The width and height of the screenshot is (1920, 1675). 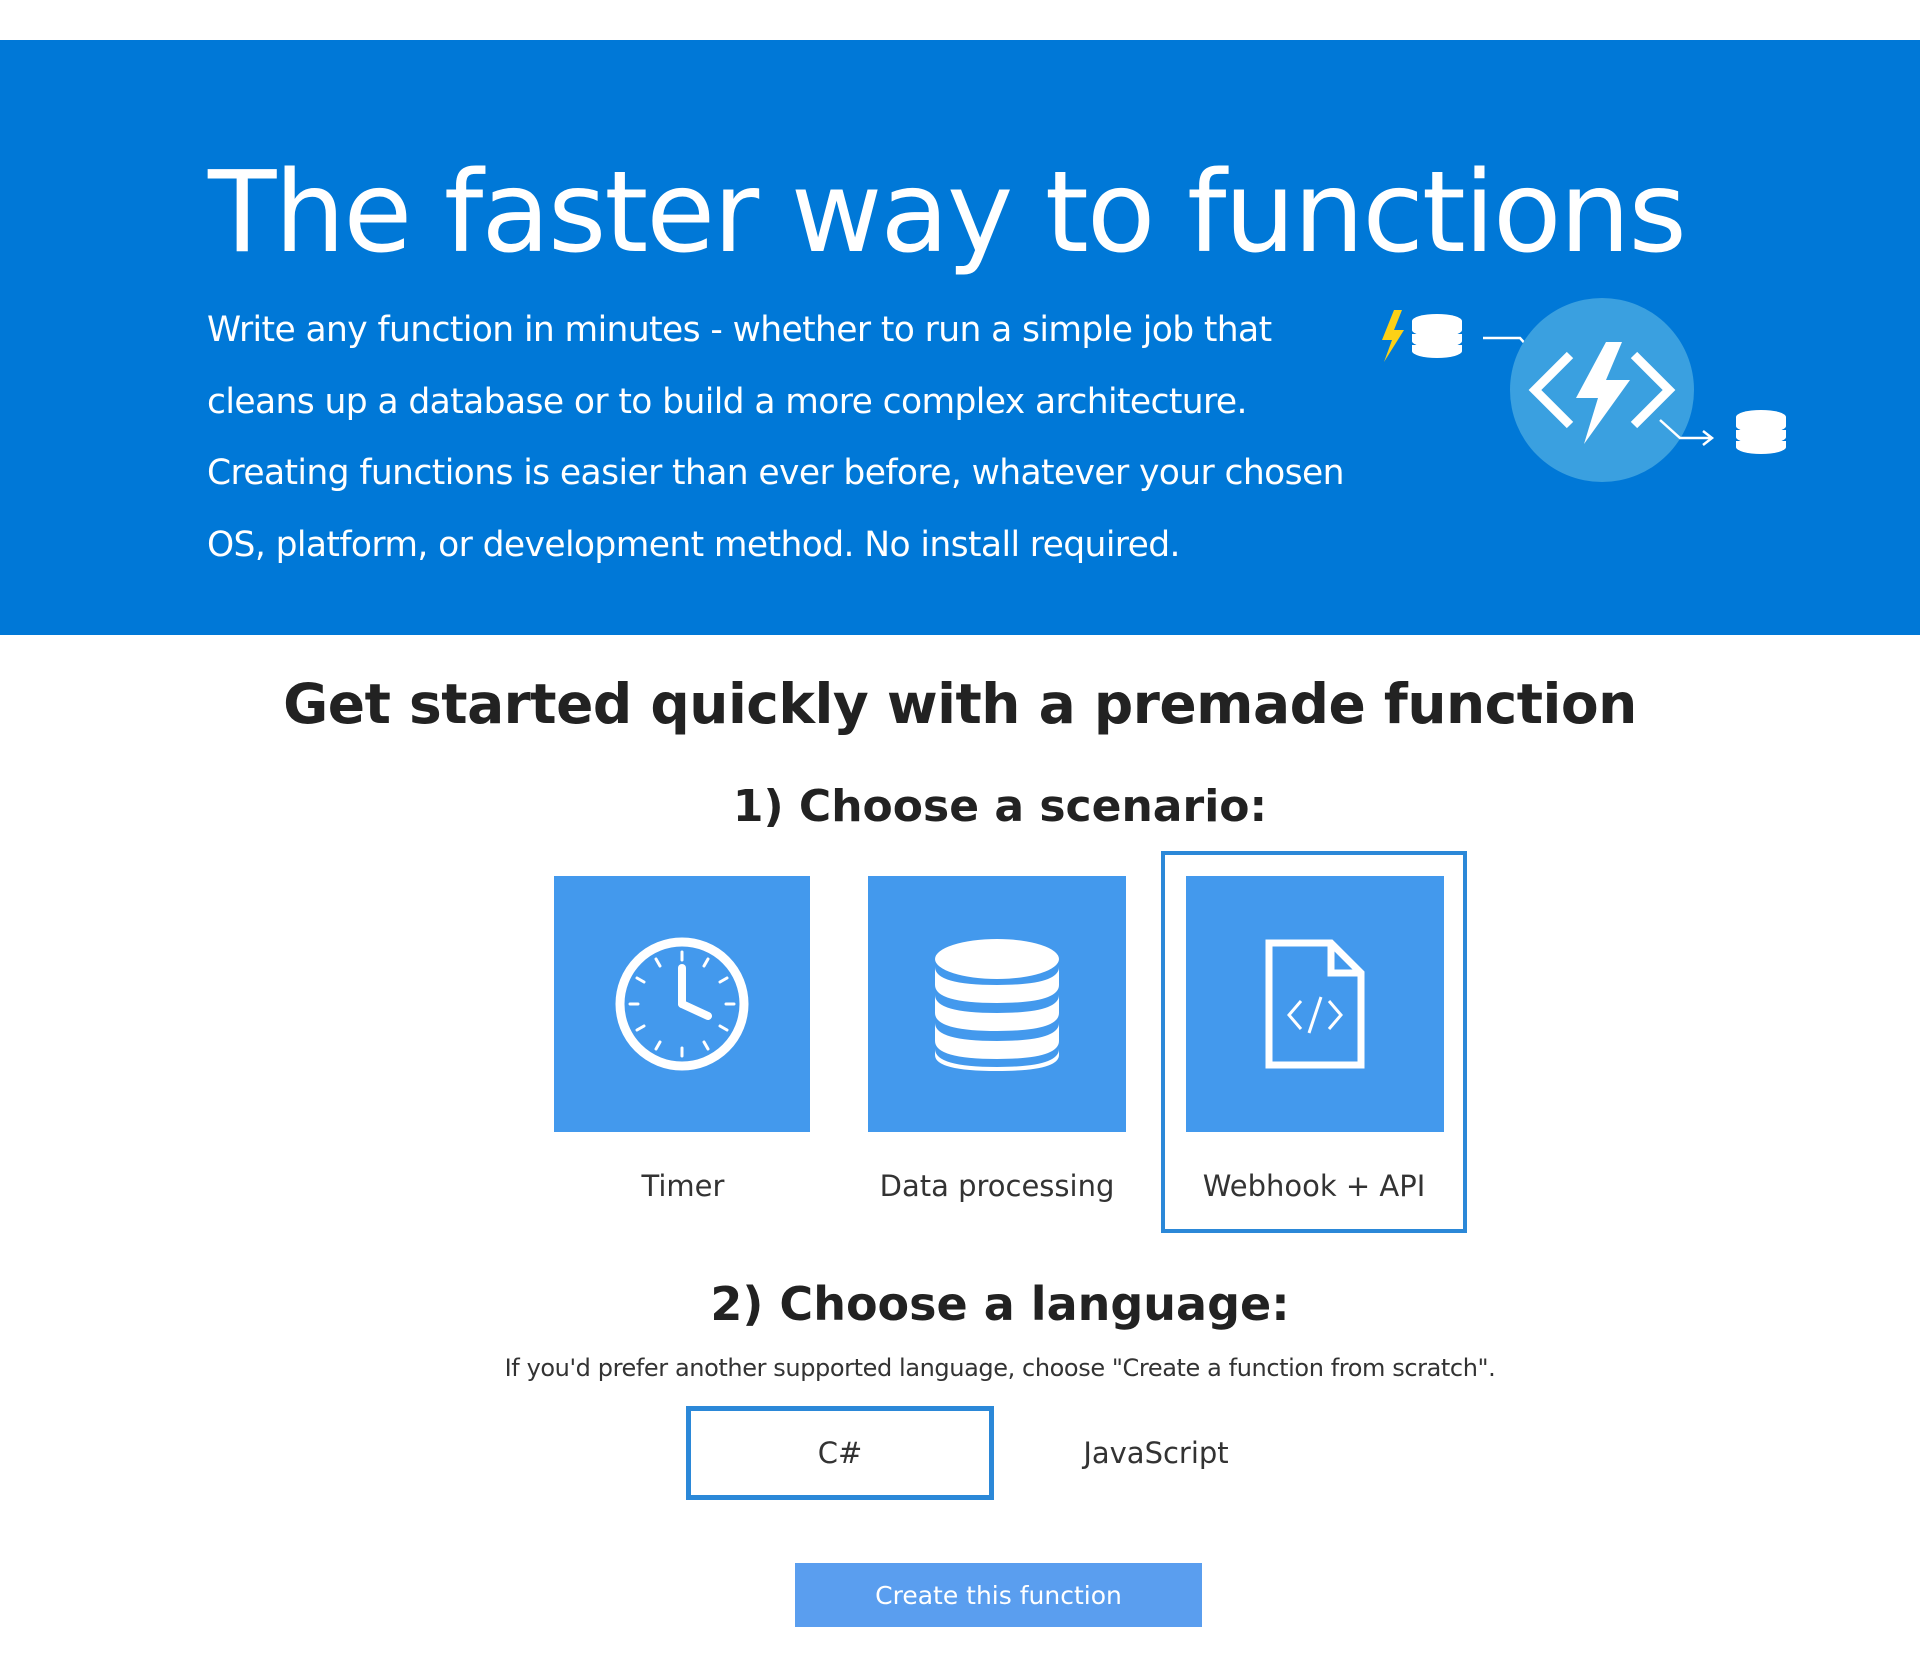 I want to click on language-label: JavaScript, so click(x=1156, y=1453).